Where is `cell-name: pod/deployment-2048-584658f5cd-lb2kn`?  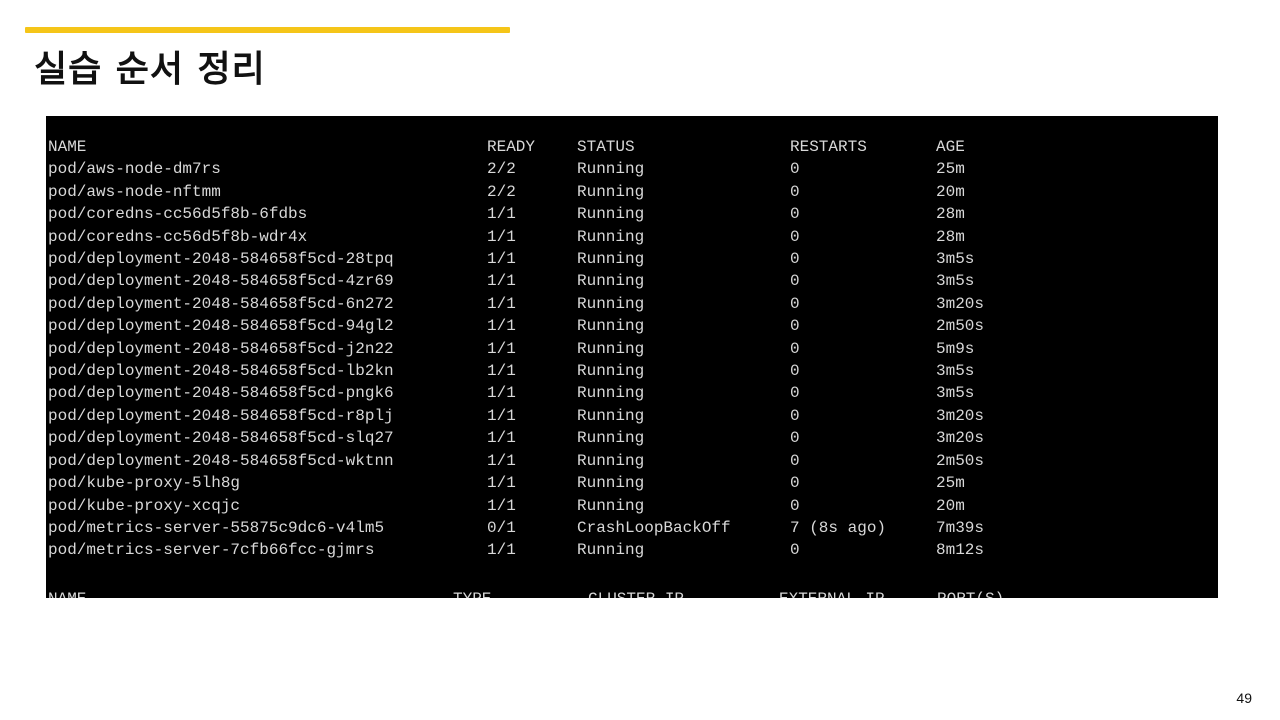 cell-name: pod/deployment-2048-584658f5cd-lb2kn is located at coordinates (221, 371).